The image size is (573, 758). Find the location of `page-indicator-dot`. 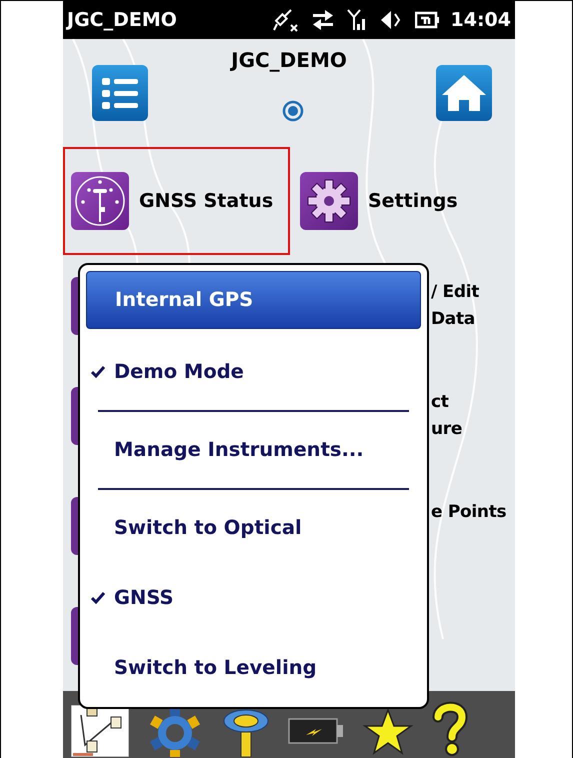

page-indicator-dot is located at coordinates (293, 111).